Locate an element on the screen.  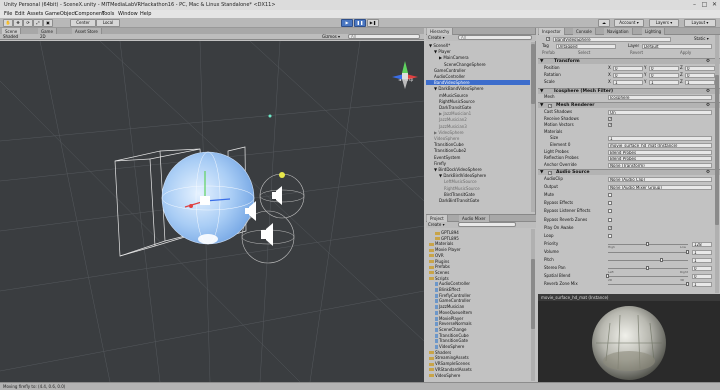
hierarchy-item: TransitionCube2 is located at coordinates (478, 150).